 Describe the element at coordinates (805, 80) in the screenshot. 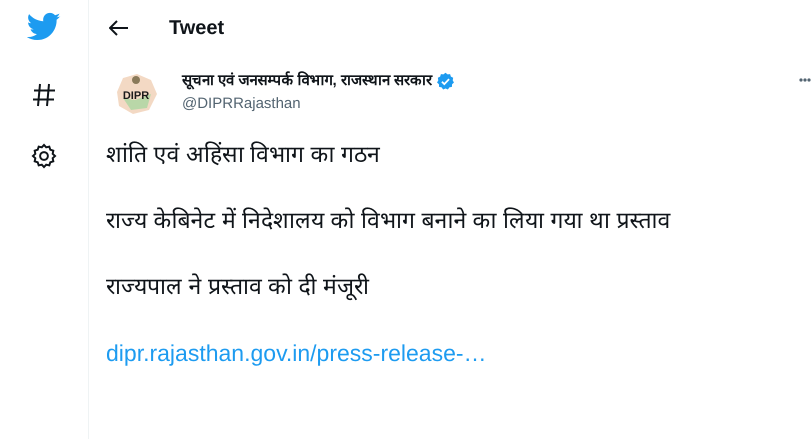

I see `more-icon` at that location.